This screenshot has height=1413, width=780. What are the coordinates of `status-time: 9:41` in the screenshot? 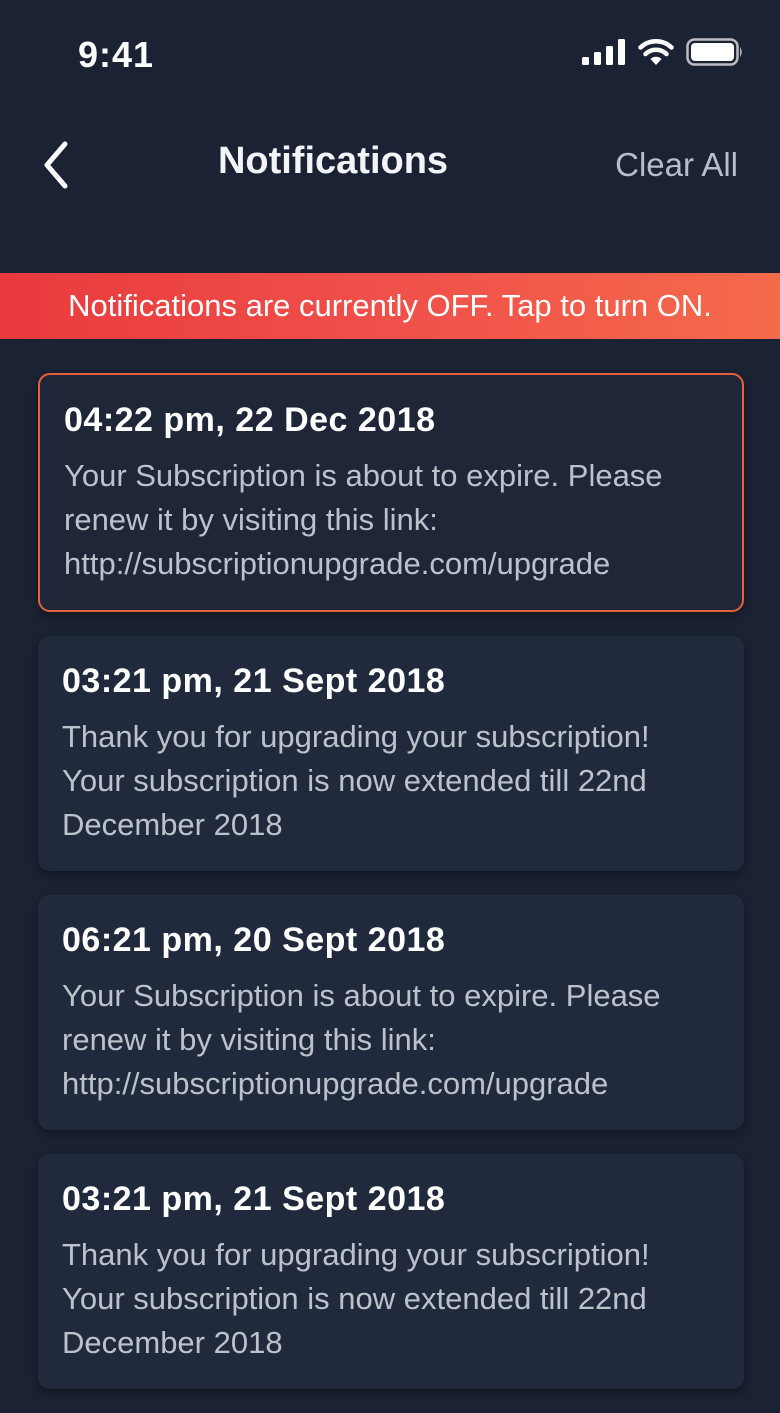 It's located at (116, 54).